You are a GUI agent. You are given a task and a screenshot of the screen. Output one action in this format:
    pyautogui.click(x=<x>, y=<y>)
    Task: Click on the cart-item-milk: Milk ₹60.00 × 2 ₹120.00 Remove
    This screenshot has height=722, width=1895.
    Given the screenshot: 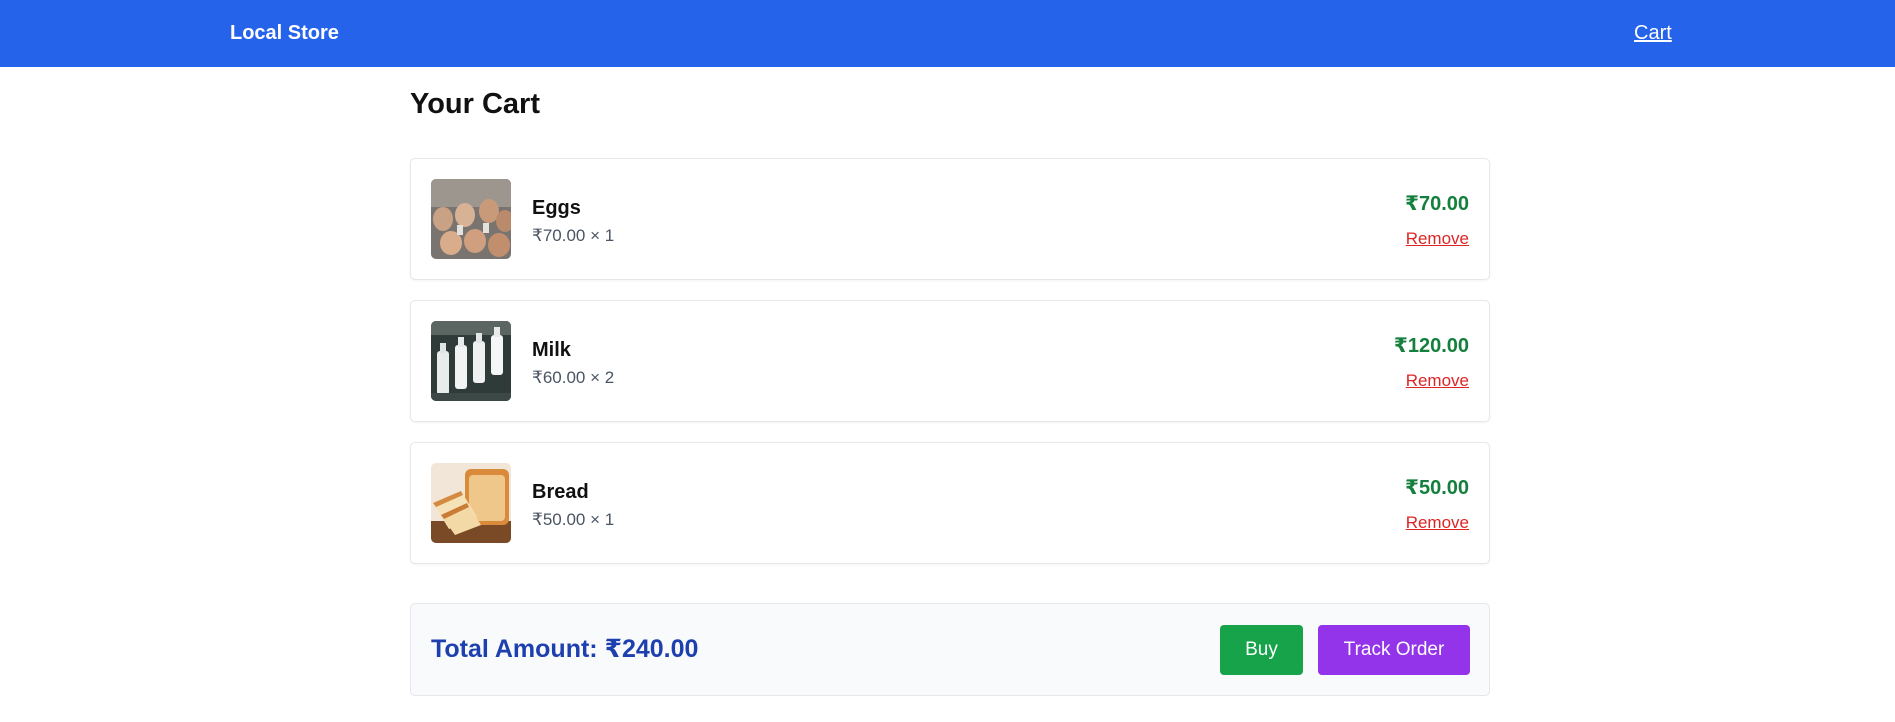 What is the action you would take?
    pyautogui.click(x=950, y=361)
    